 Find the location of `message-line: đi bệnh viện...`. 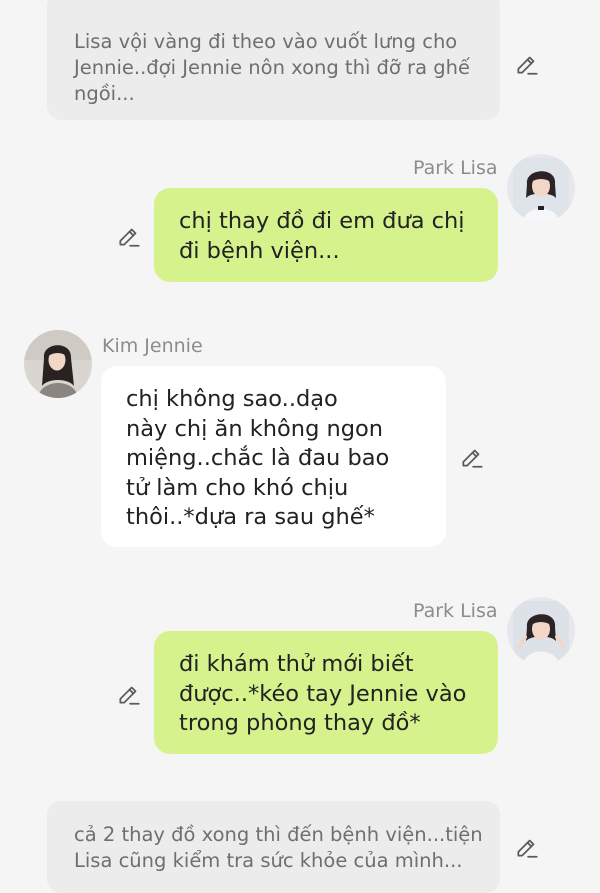

message-line: đi bệnh viện... is located at coordinates (259, 250).